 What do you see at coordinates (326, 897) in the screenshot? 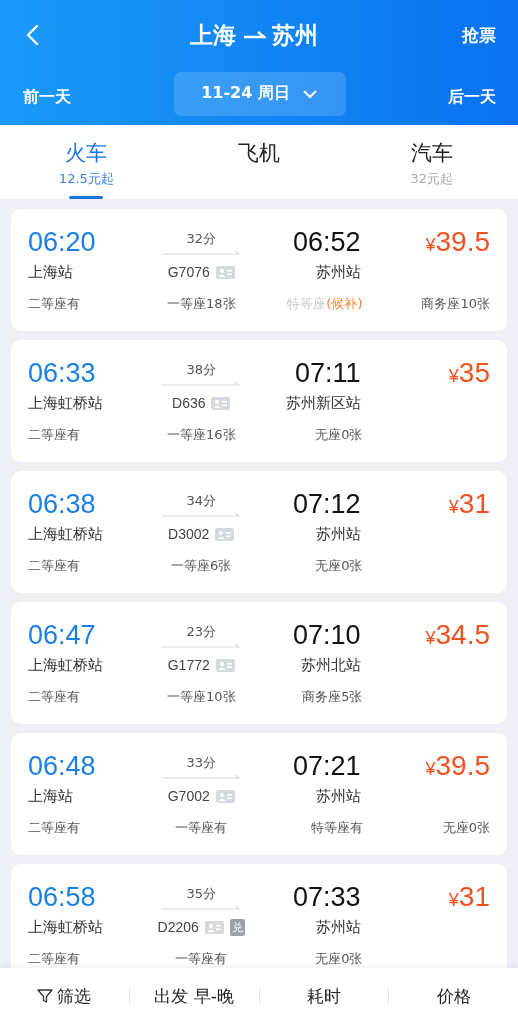
I see `arrival-time: 07:33` at bounding box center [326, 897].